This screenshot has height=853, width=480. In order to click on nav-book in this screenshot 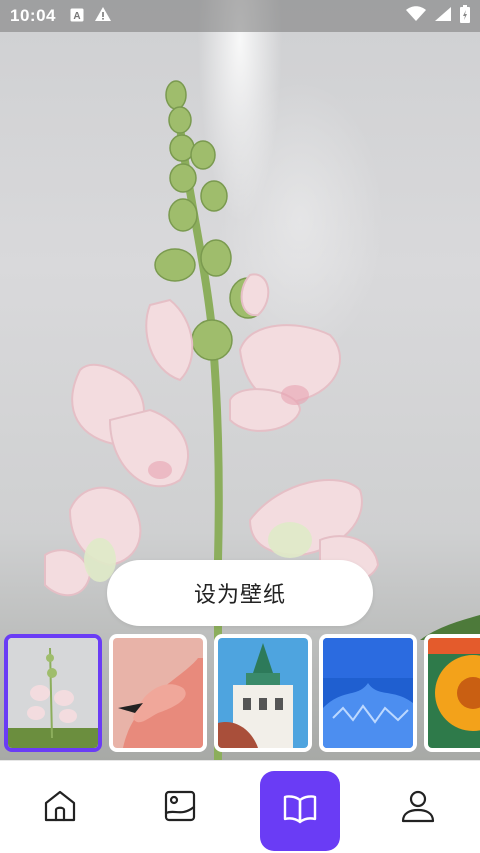, I will do `click(300, 807)`.